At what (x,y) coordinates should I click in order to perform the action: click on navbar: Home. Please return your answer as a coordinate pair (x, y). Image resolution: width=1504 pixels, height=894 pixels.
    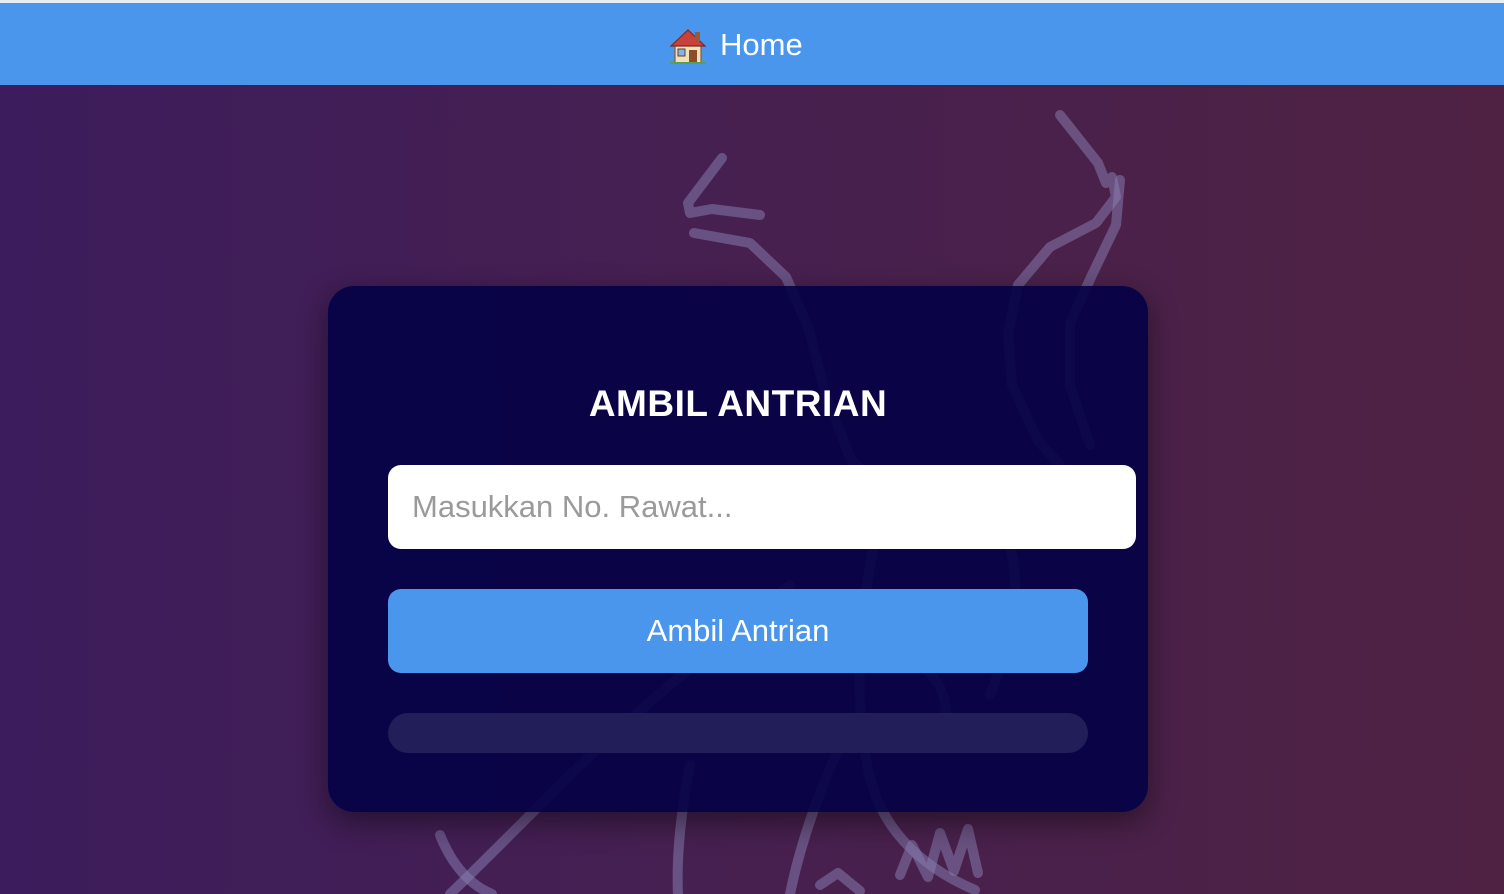
    Looking at the image, I should click on (752, 44).